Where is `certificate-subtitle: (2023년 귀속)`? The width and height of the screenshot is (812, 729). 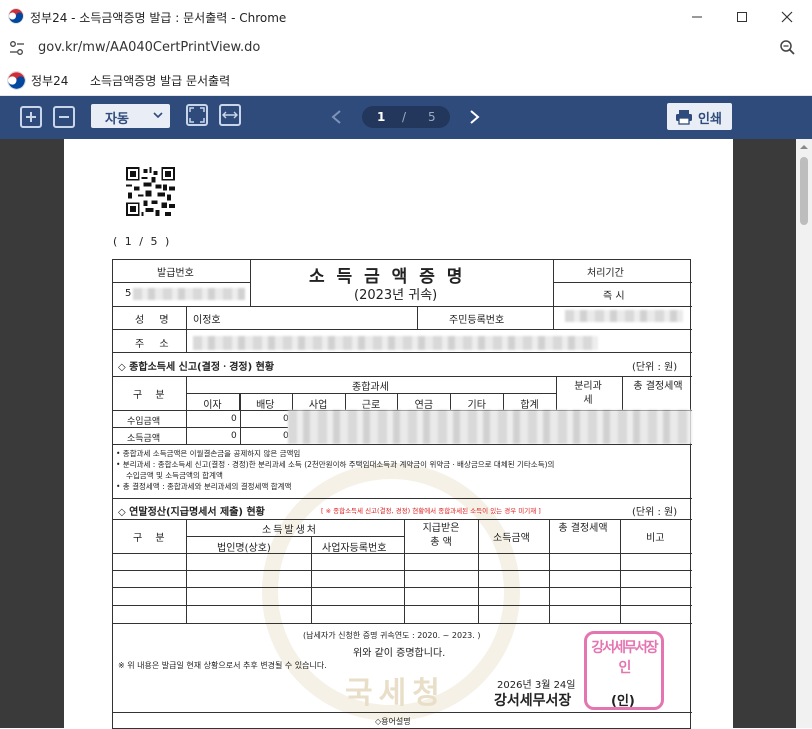
certificate-subtitle: (2023년 귀속) is located at coordinates (396, 295).